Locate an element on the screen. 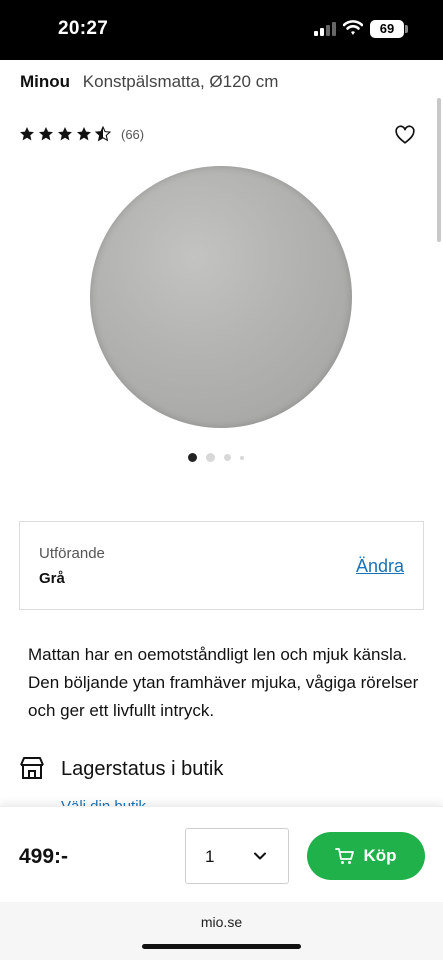 This screenshot has width=443, height=960. store-icon is located at coordinates (32, 768).